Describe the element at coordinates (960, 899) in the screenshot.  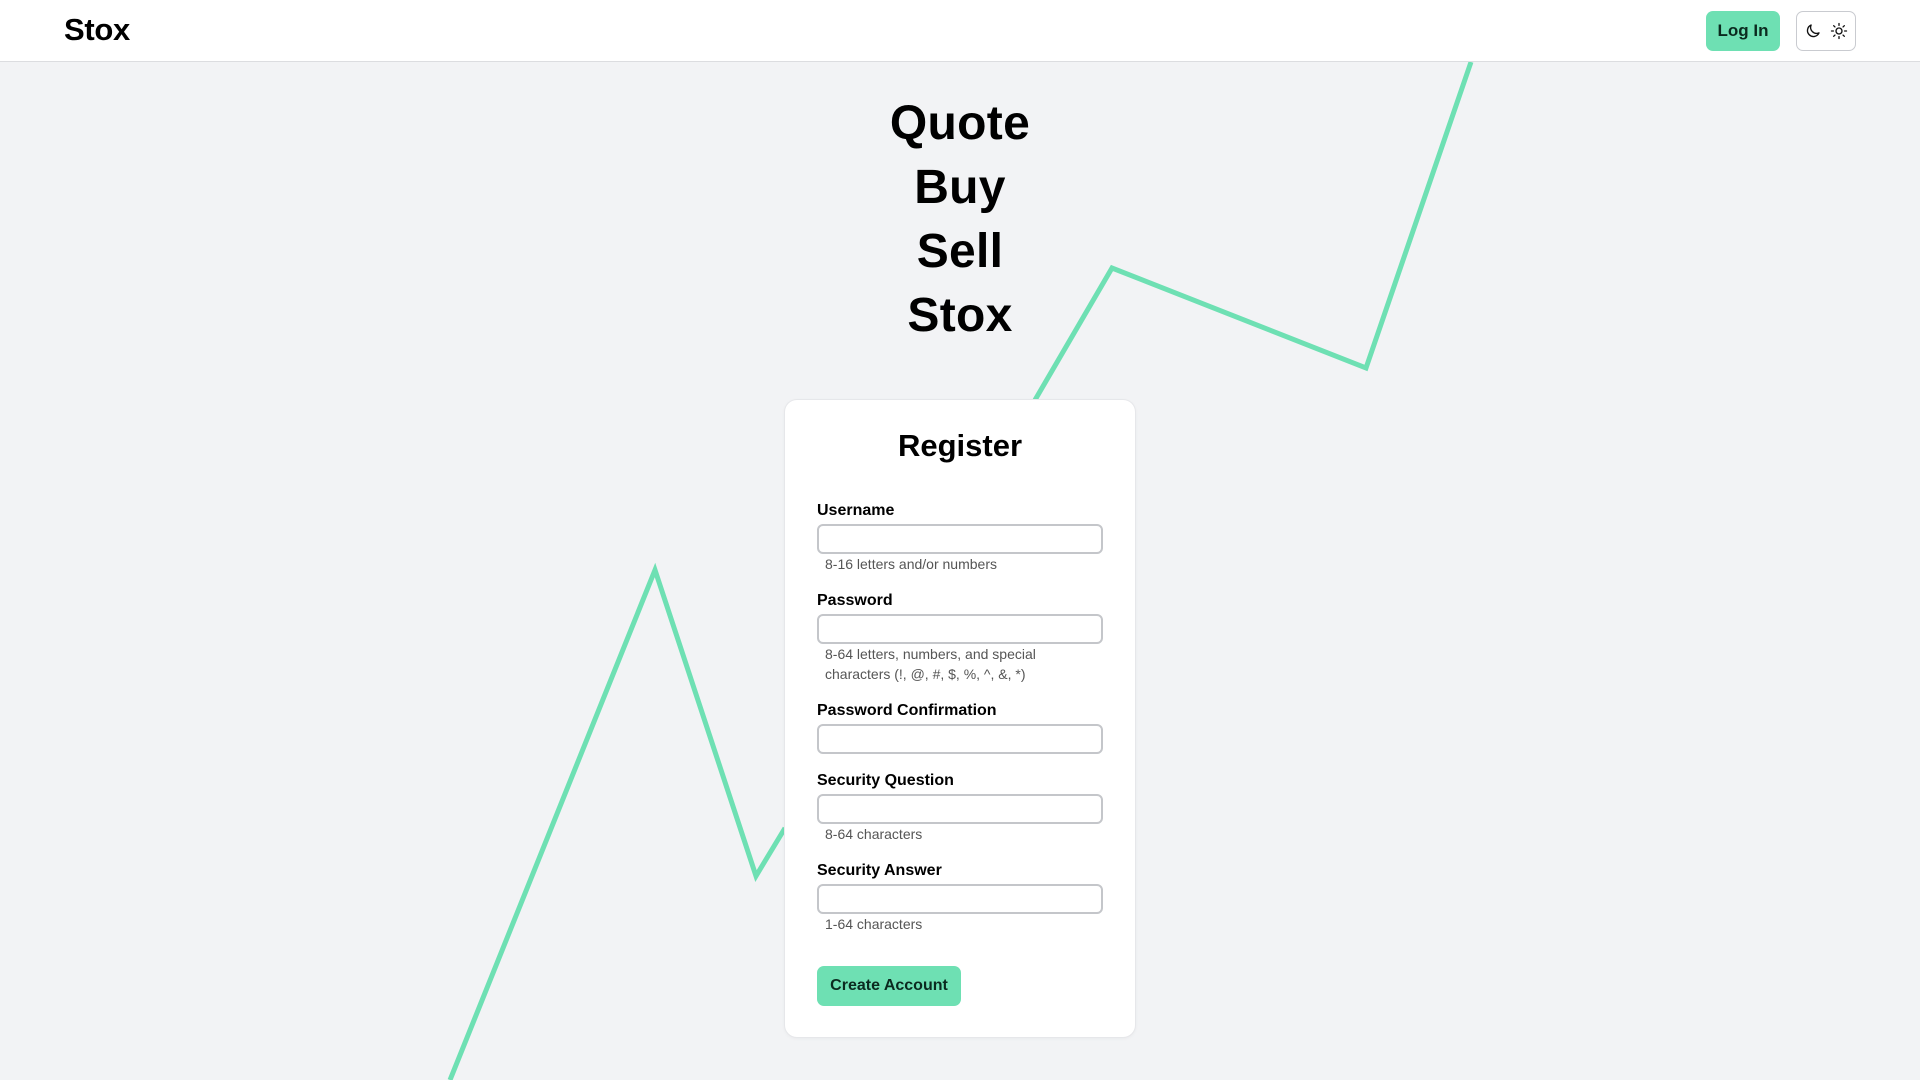
I see `security-answer-input` at that location.